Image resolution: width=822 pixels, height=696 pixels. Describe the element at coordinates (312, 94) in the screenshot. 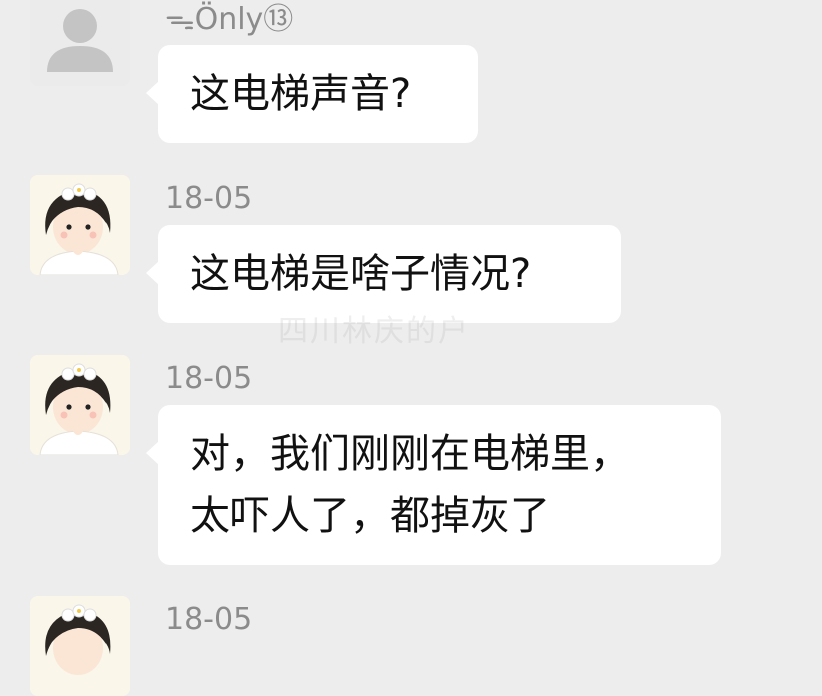

I see `message-bubble: 这电梯声音?` at that location.